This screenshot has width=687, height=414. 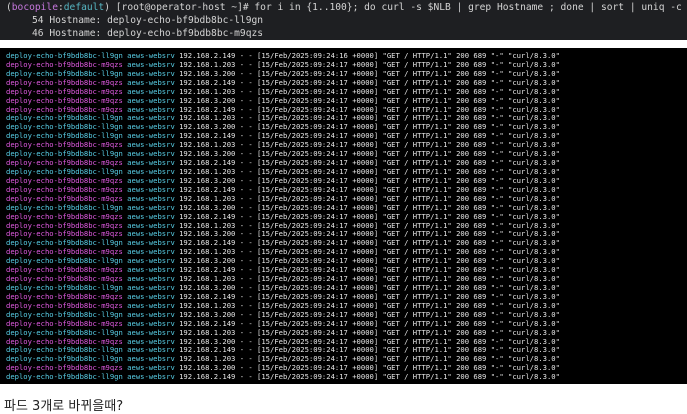 What do you see at coordinates (343, 44) in the screenshot?
I see `separator` at bounding box center [343, 44].